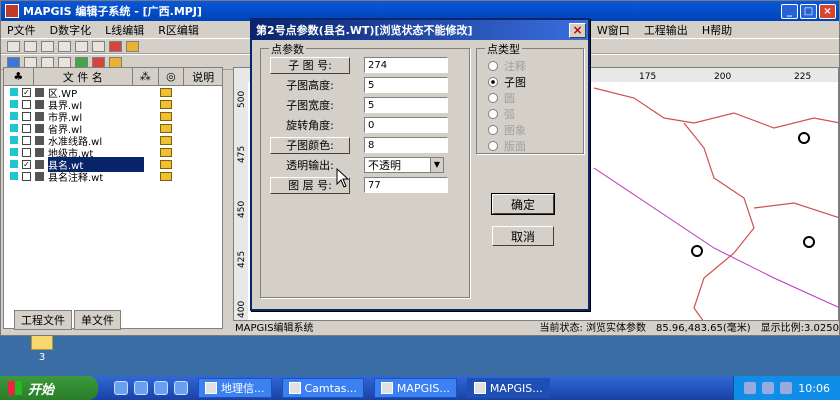  What do you see at coordinates (523, 204) in the screenshot?
I see `ok-button: 确定` at bounding box center [523, 204].